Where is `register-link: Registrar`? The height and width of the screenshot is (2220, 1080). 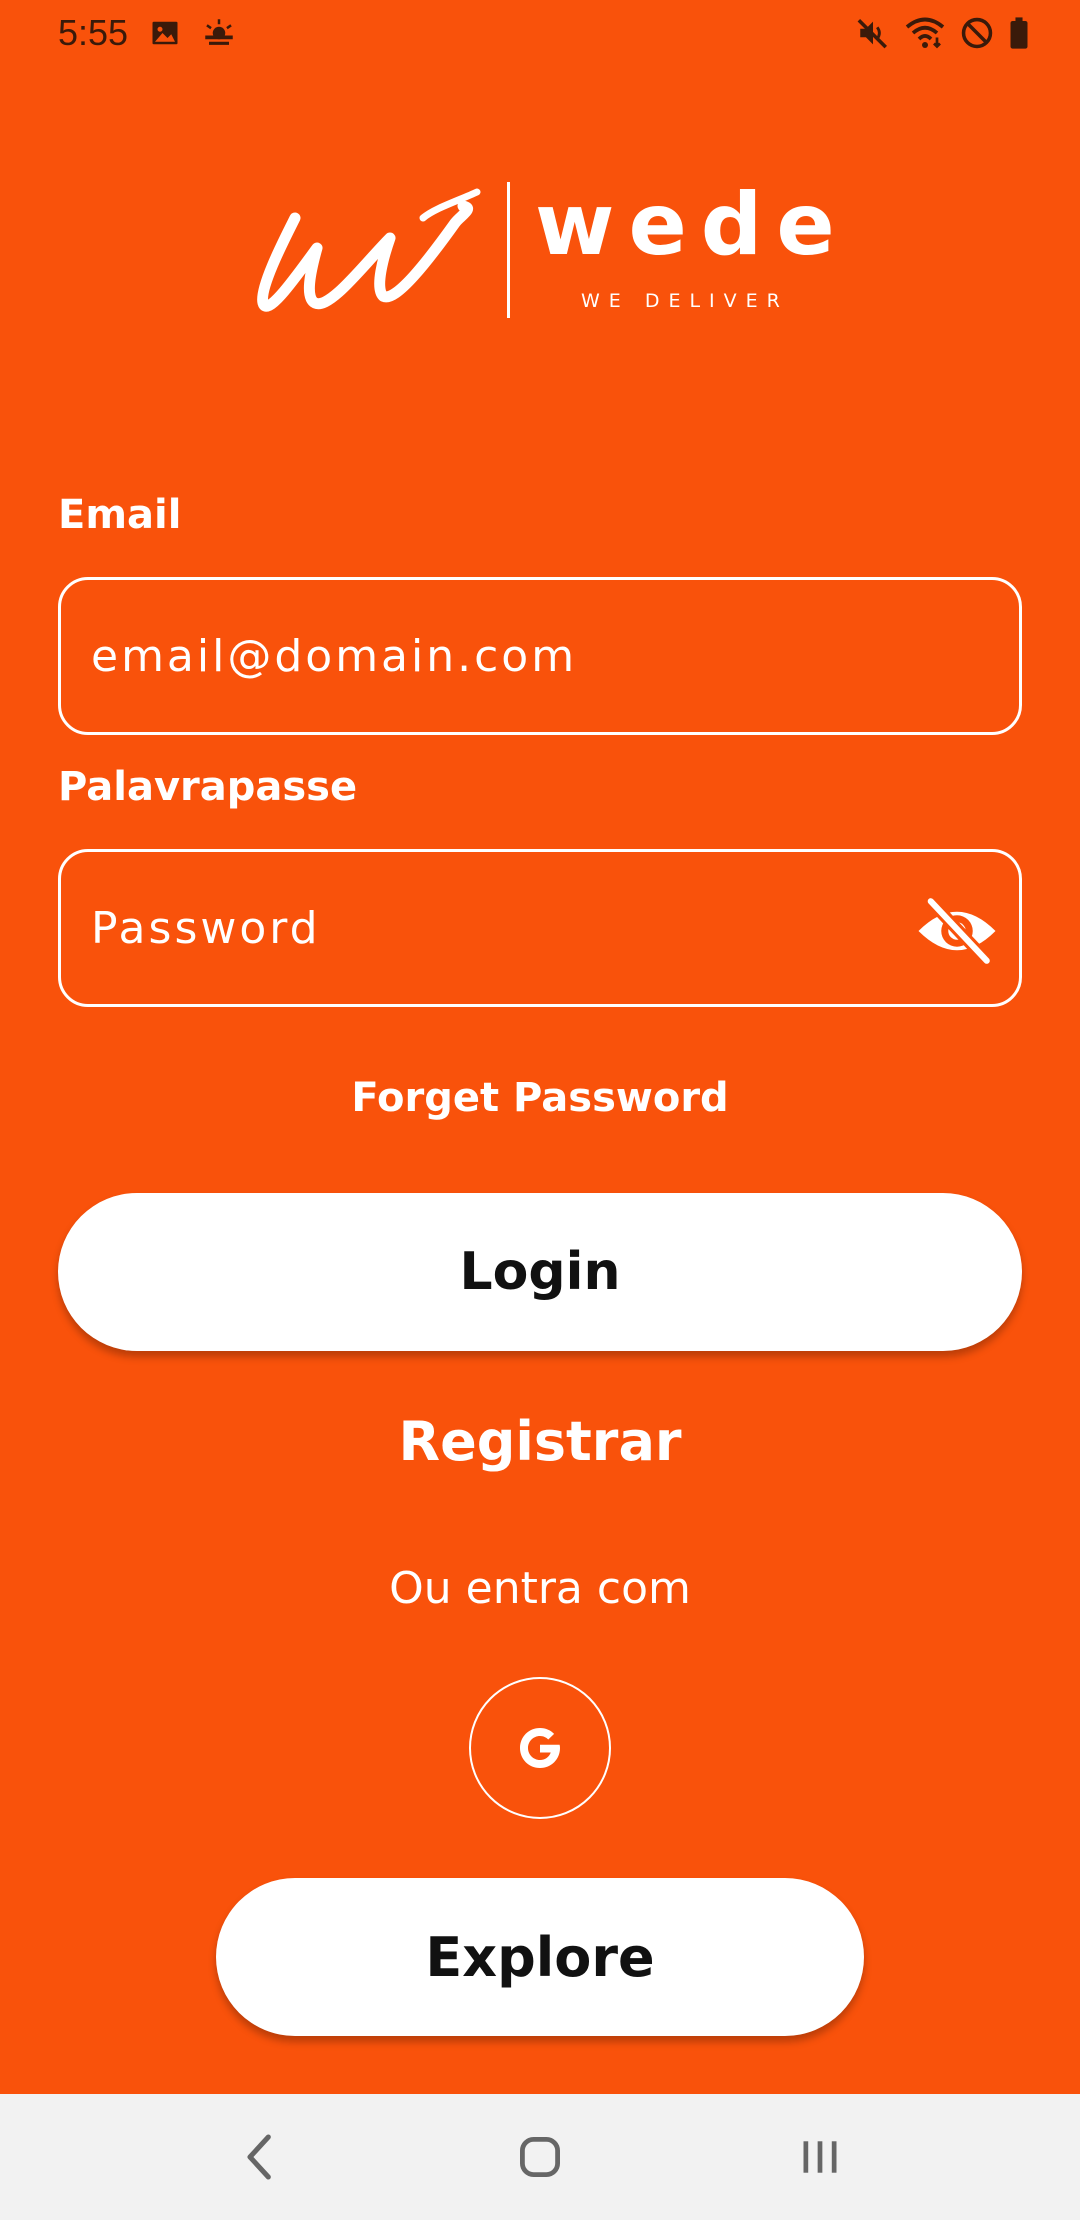 register-link: Registrar is located at coordinates (540, 1441).